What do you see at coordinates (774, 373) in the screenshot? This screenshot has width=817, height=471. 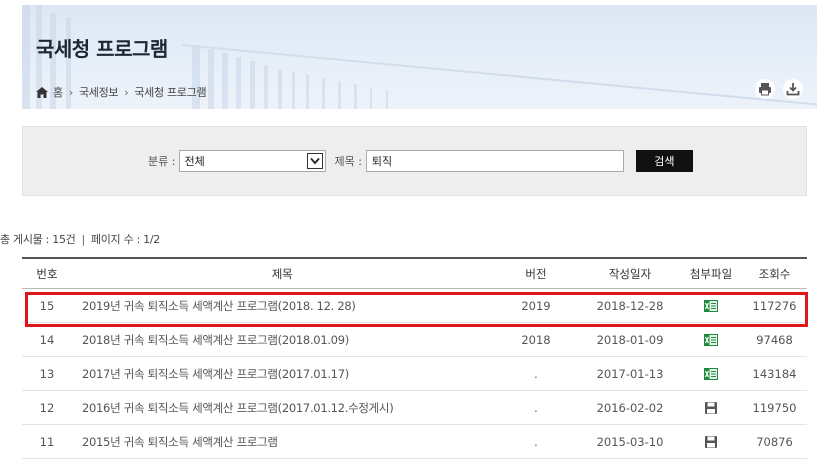 I see `row-views: 143184` at bounding box center [774, 373].